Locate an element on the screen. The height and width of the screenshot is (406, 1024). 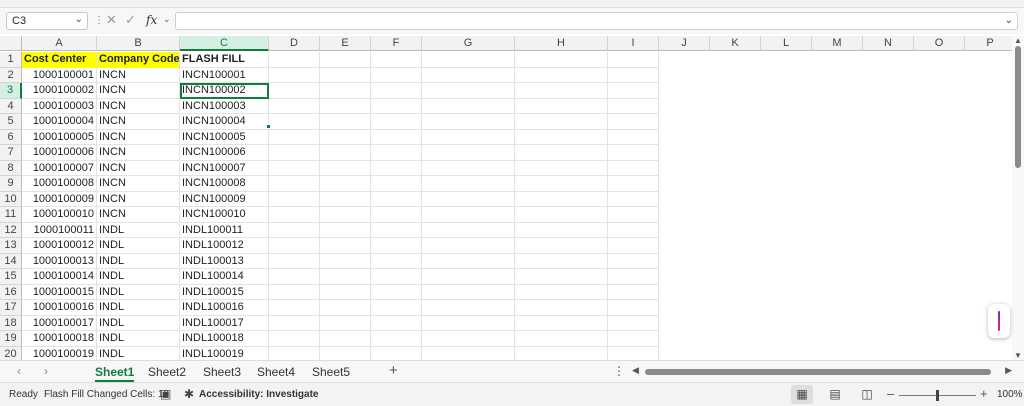
cell-c10: INCN100009 is located at coordinates (224, 199).